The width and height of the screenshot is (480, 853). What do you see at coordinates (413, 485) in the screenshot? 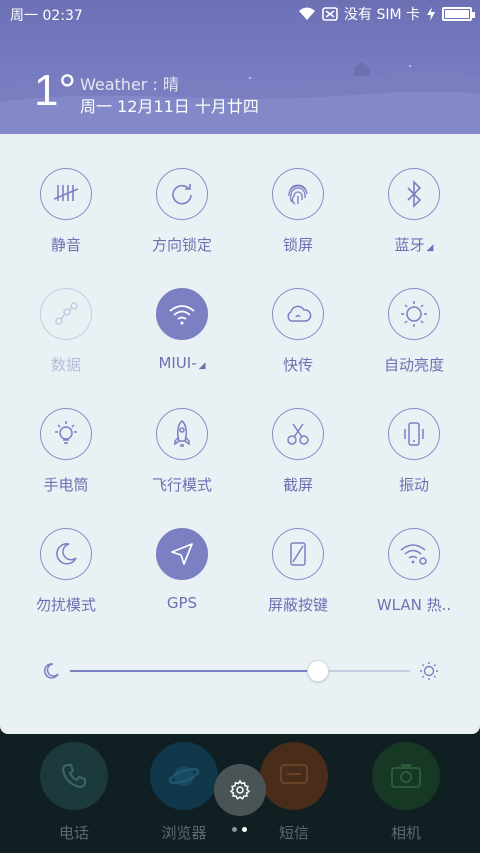
I see `toggle-label: 振动` at bounding box center [413, 485].